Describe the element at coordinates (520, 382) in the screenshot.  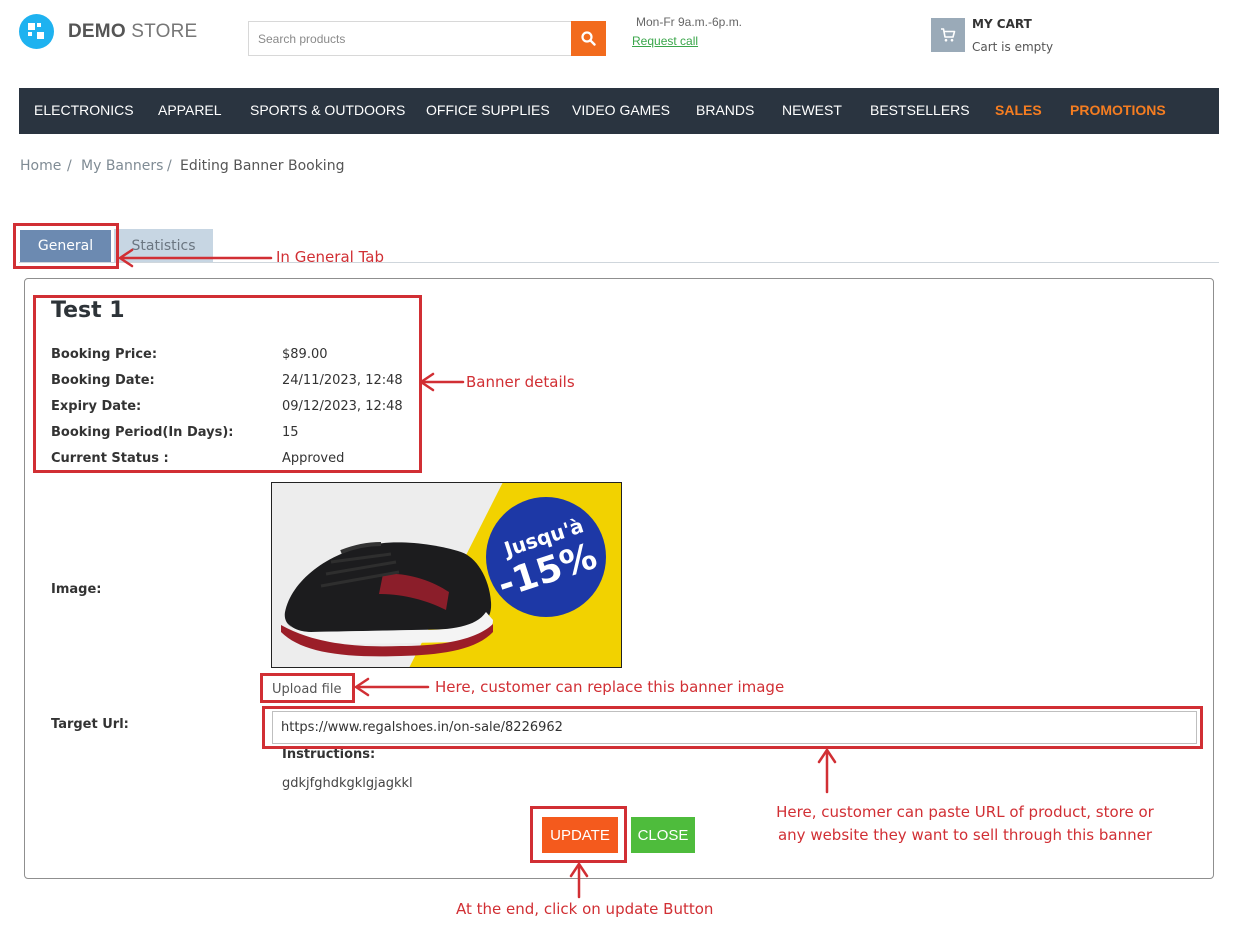
I see `annotation-banner-details: Banner details` at that location.